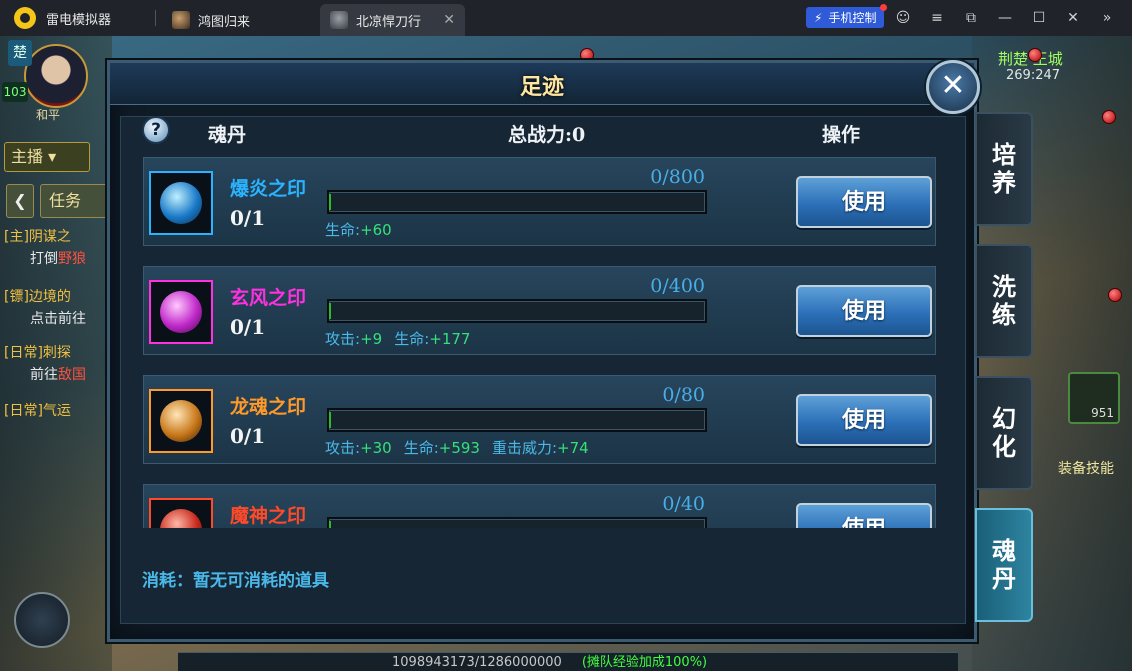  I want to click on tab-label: 培养, so click(1004, 168).